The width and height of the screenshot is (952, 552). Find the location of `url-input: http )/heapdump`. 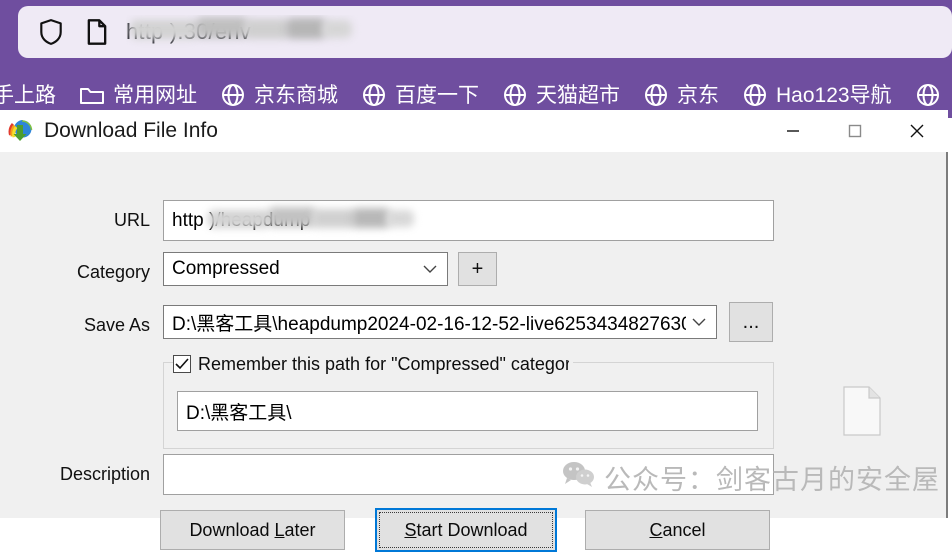

url-input: http )/heapdump is located at coordinates (468, 220).